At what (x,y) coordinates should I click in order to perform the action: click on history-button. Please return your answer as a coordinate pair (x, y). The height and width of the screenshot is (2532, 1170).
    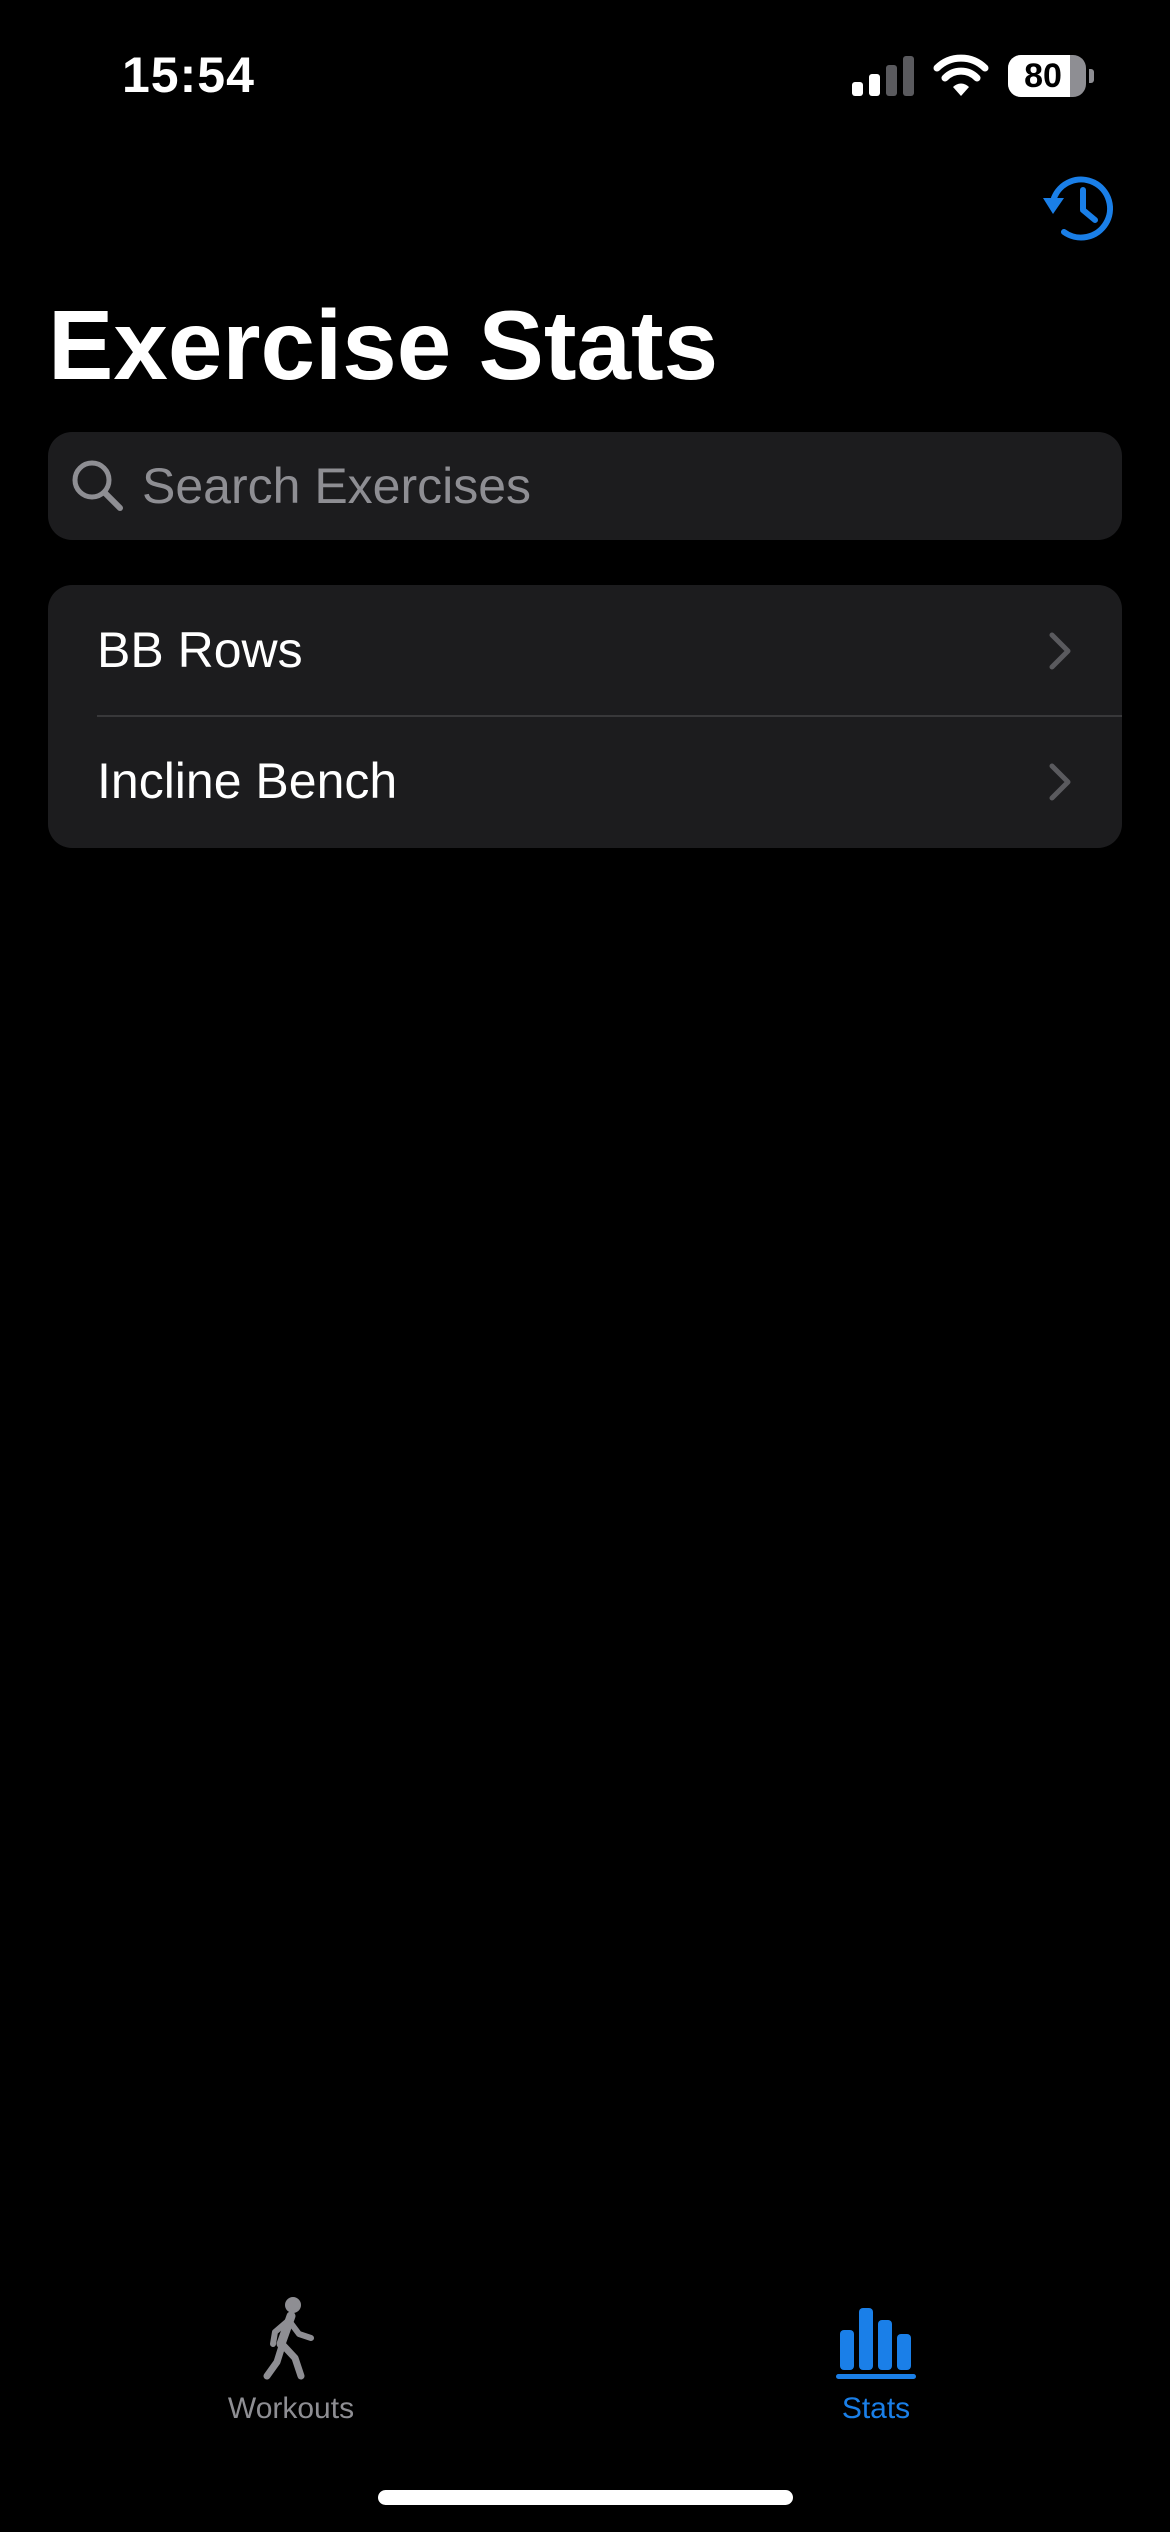
    Looking at the image, I should click on (1079, 207).